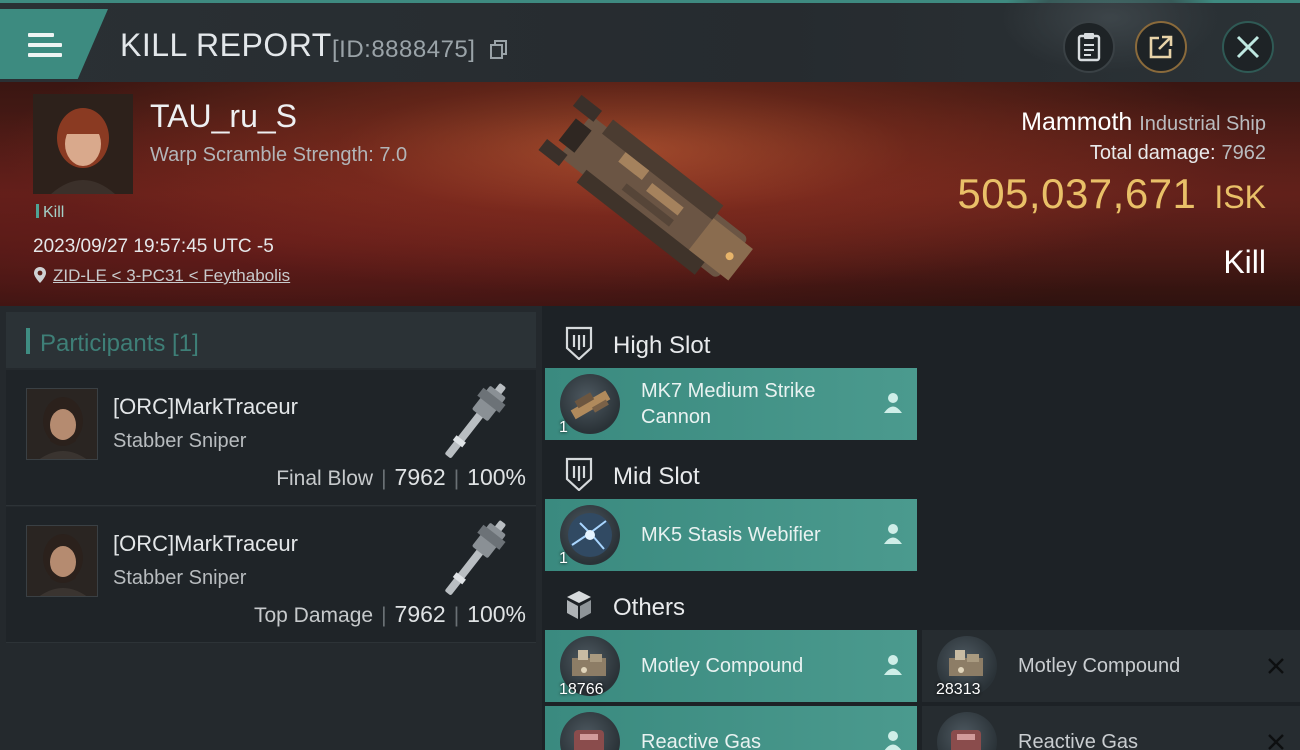 This screenshot has width=1300, height=750. Describe the element at coordinates (271, 340) in the screenshot. I see `participants-header: Participants [1]` at that location.